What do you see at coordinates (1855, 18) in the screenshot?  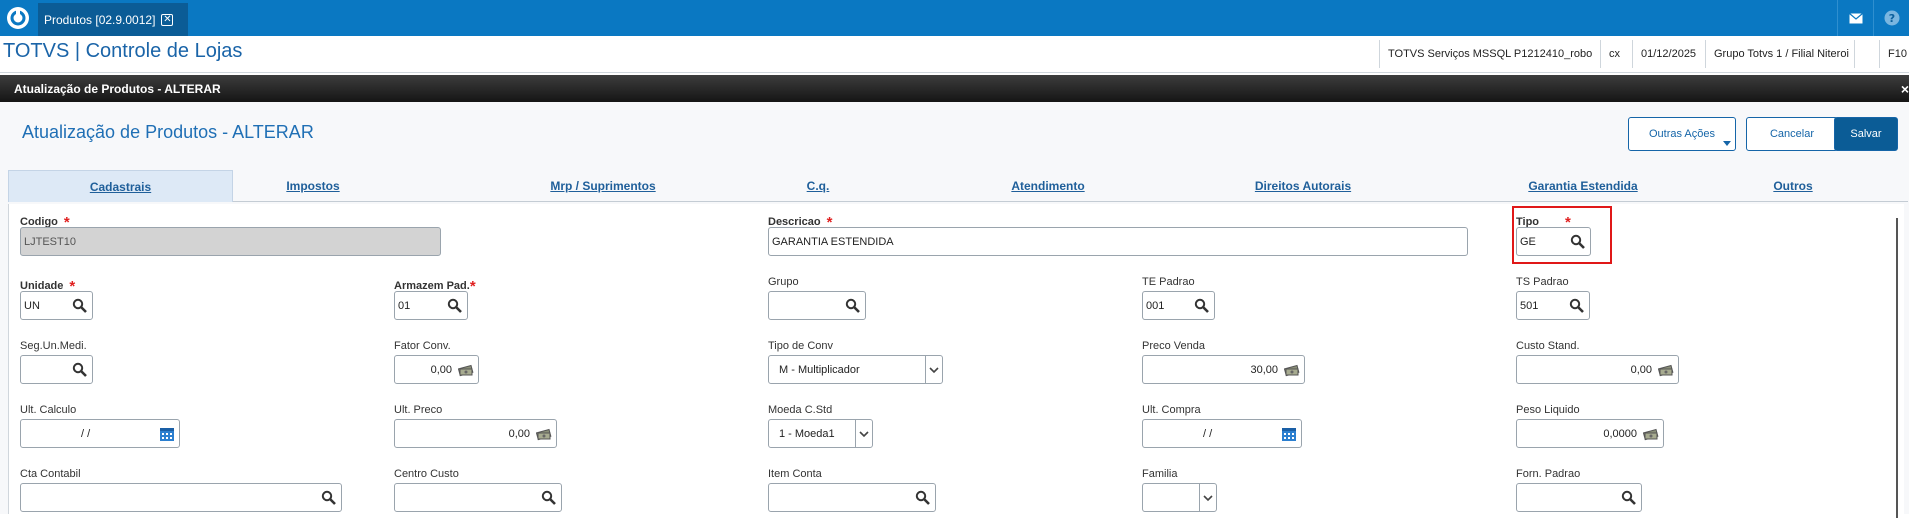 I see `mail-icon` at bounding box center [1855, 18].